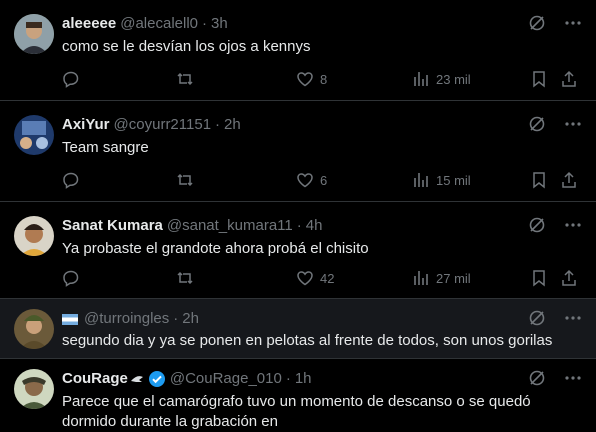 This screenshot has height=432, width=596. I want to click on tweet-header: Sanat Kumara @sanat_kumara11 · 4h, so click(192, 226).